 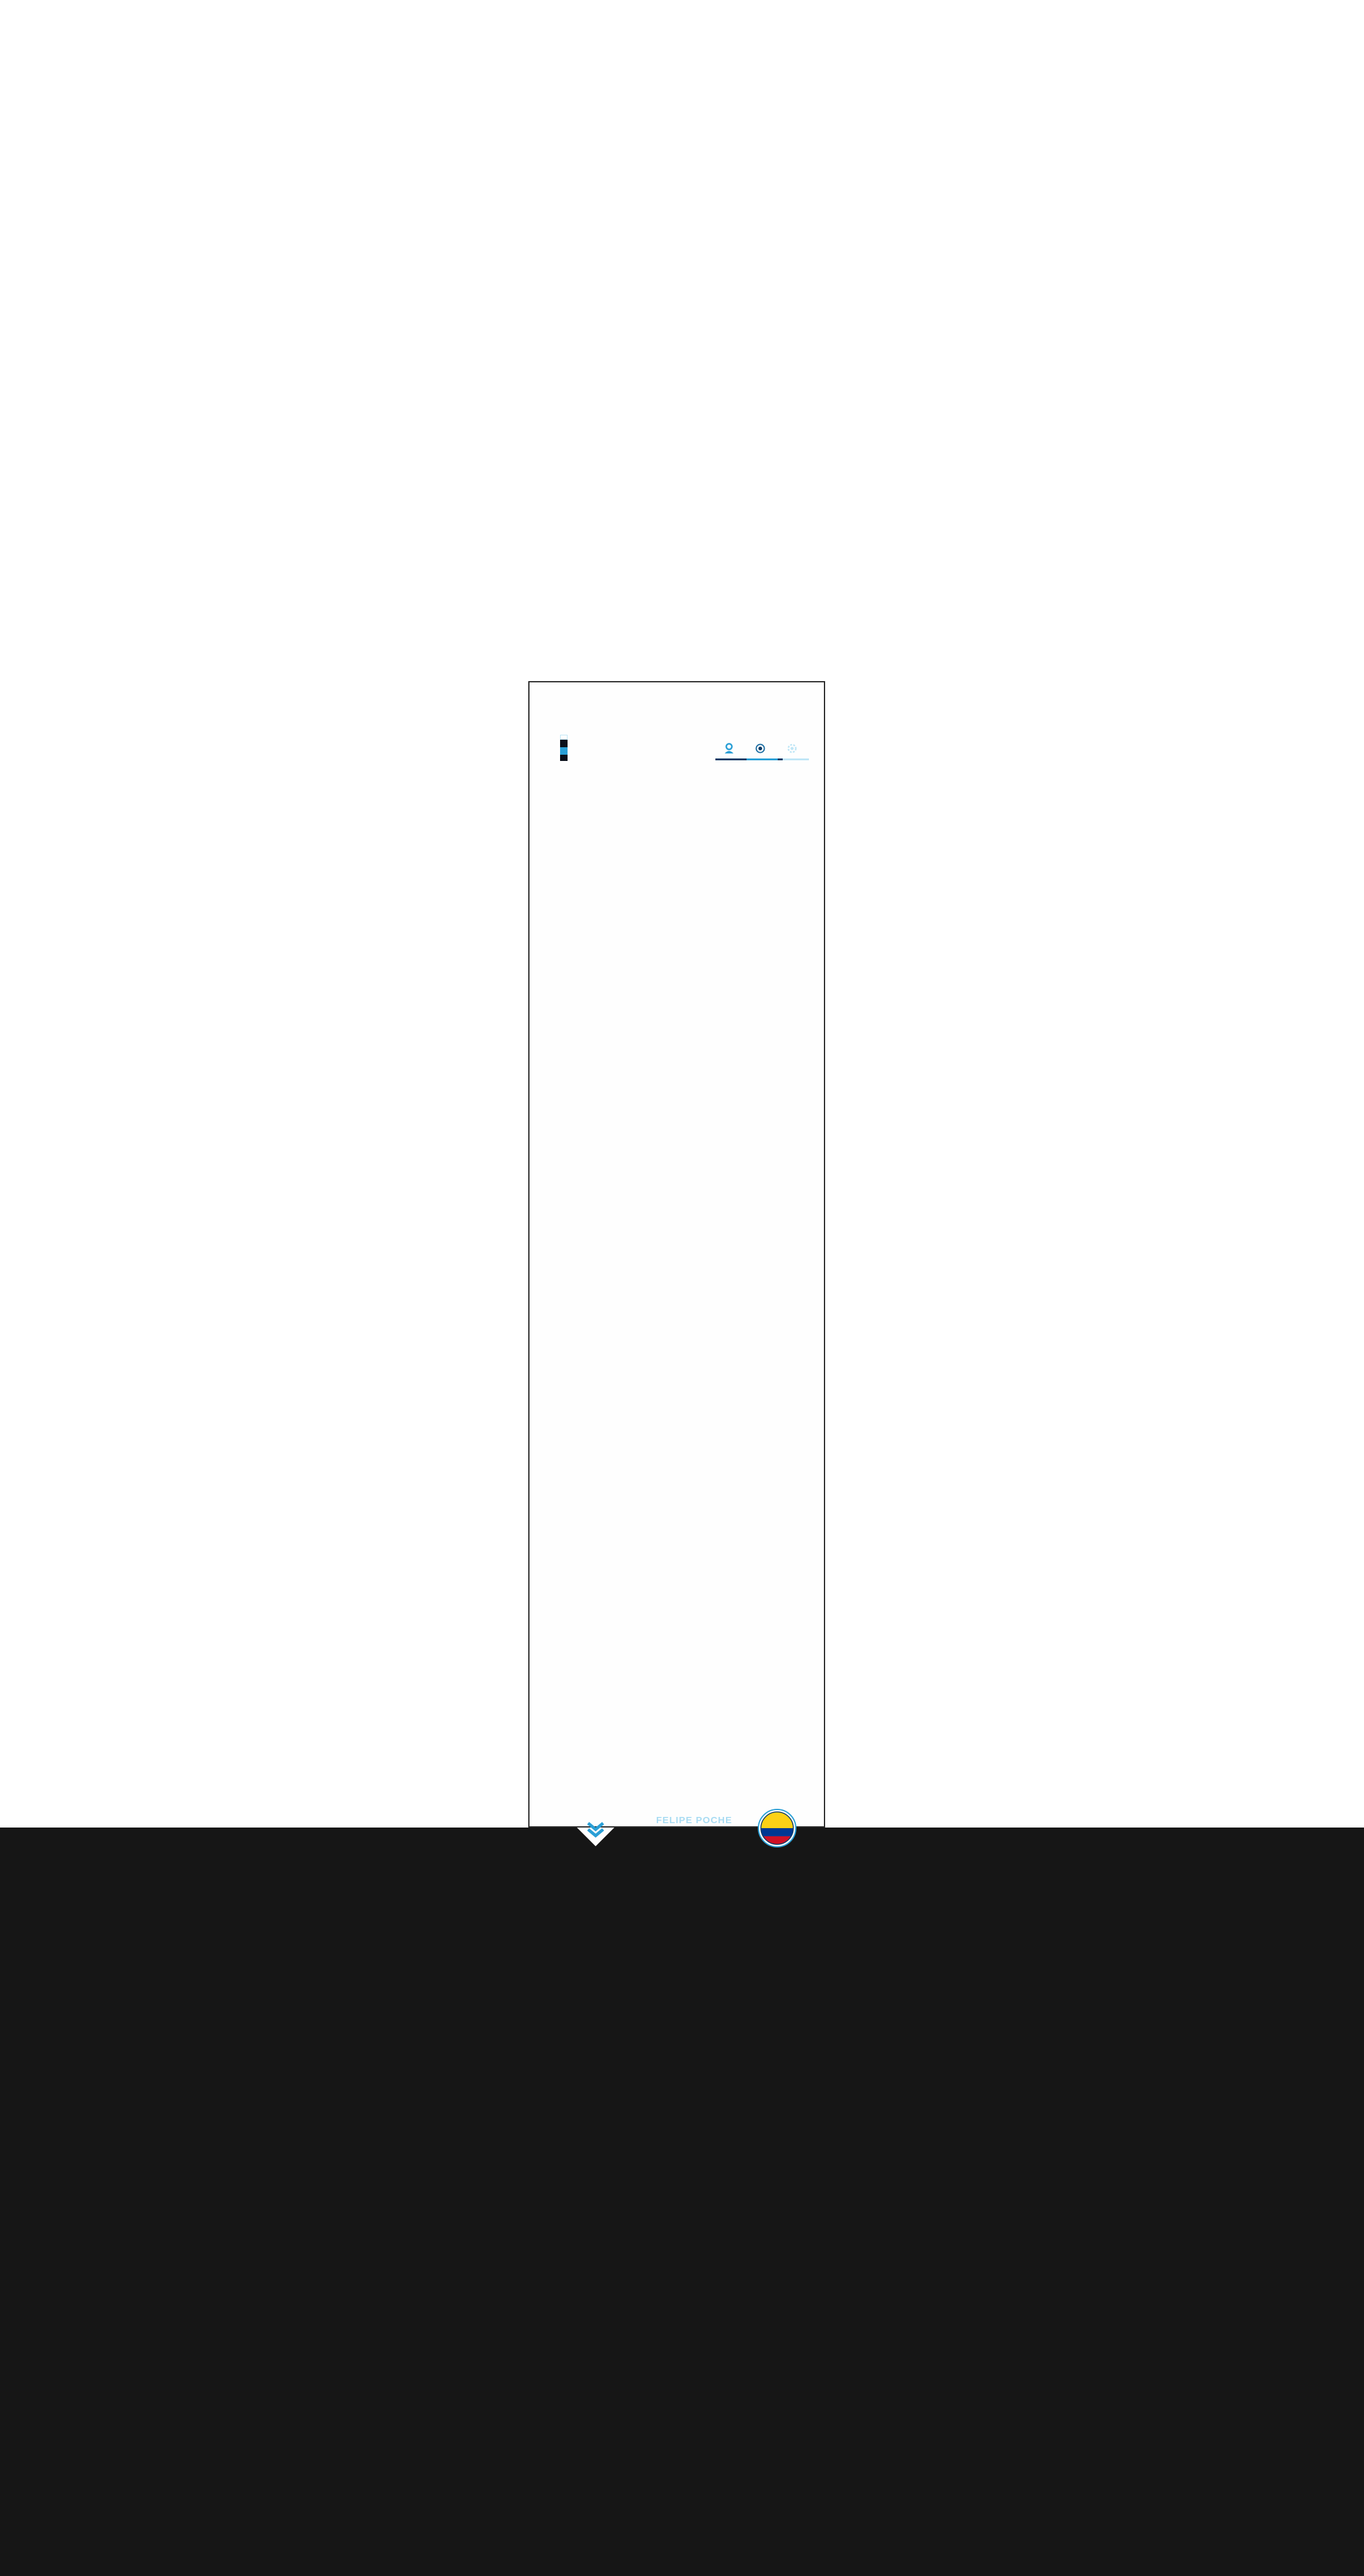 I want to click on colombia-flag-icon, so click(x=777, y=1828).